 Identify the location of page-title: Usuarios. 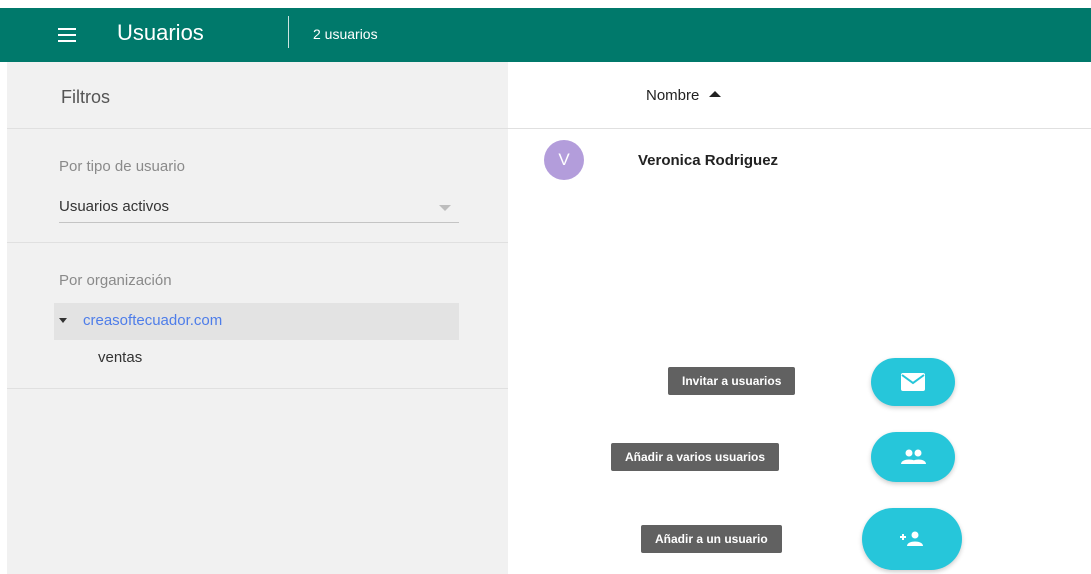
(160, 32).